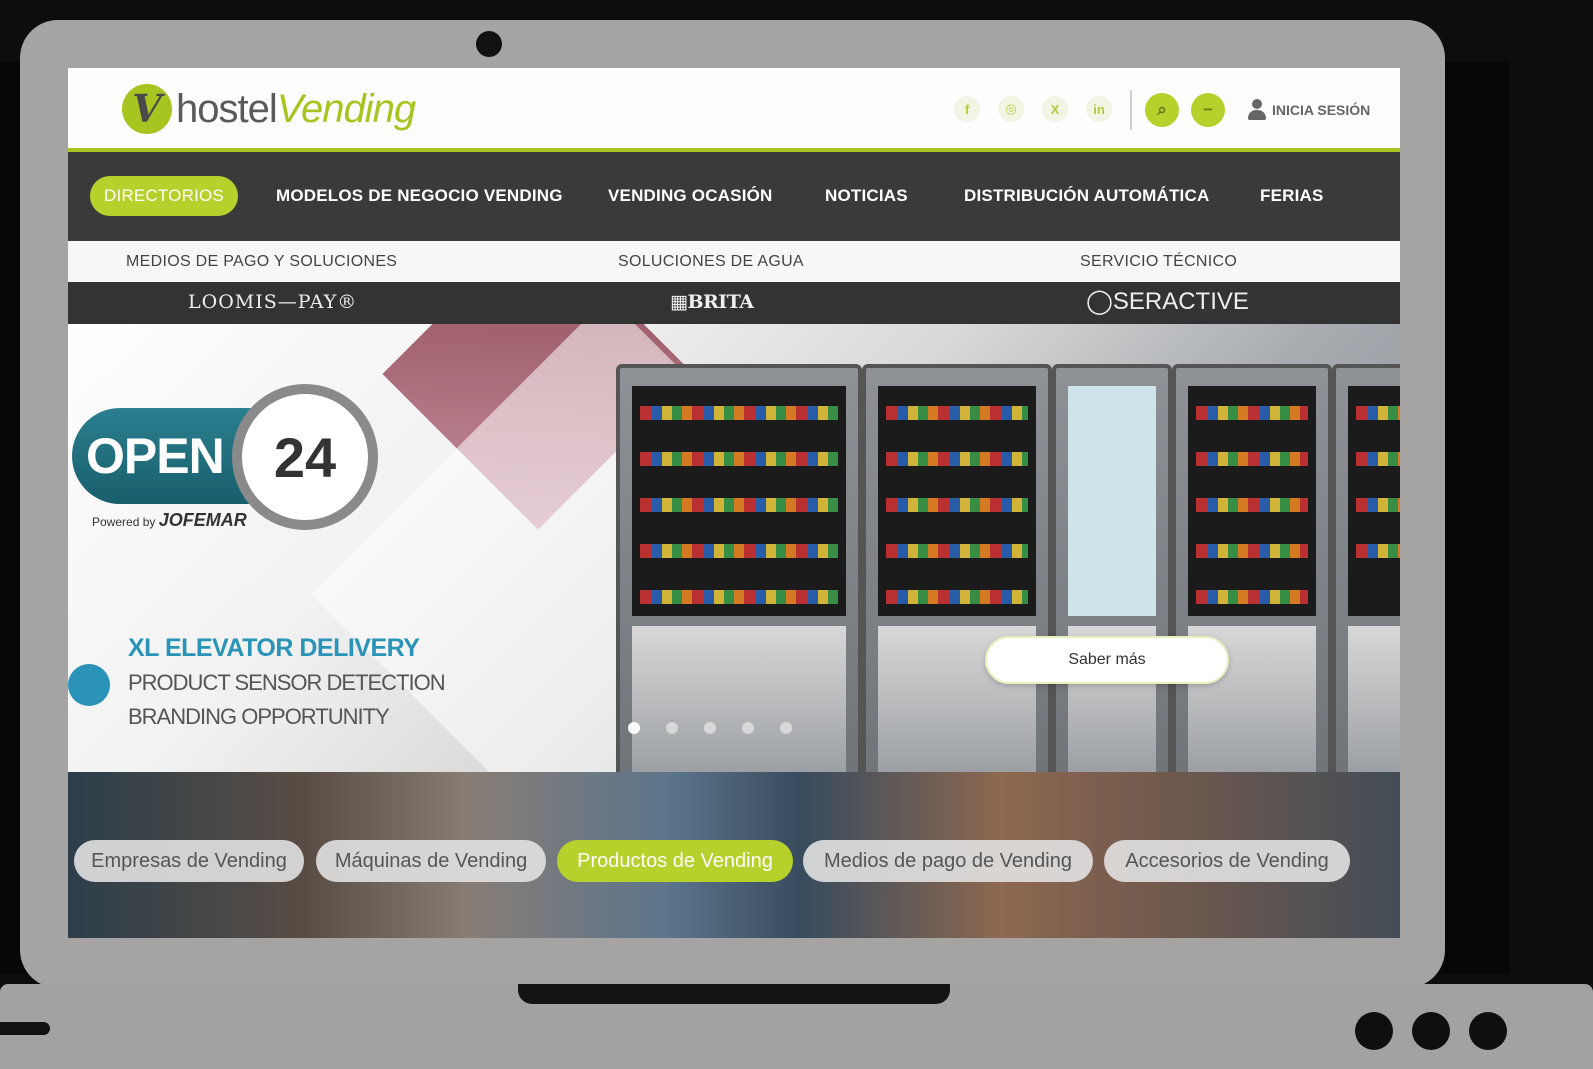 This screenshot has height=1069, width=1593. I want to click on login-button: INICIA SESIÓN, so click(1309, 110).